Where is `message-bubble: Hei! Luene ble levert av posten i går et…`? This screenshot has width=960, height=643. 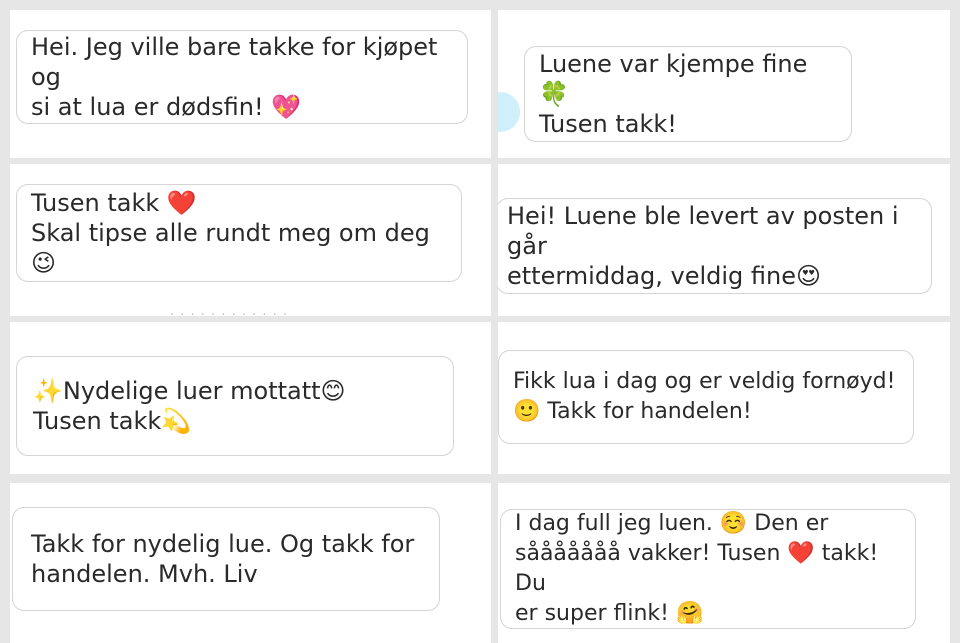
message-bubble: Hei! Luene ble levert av posten i går et… is located at coordinates (715, 246).